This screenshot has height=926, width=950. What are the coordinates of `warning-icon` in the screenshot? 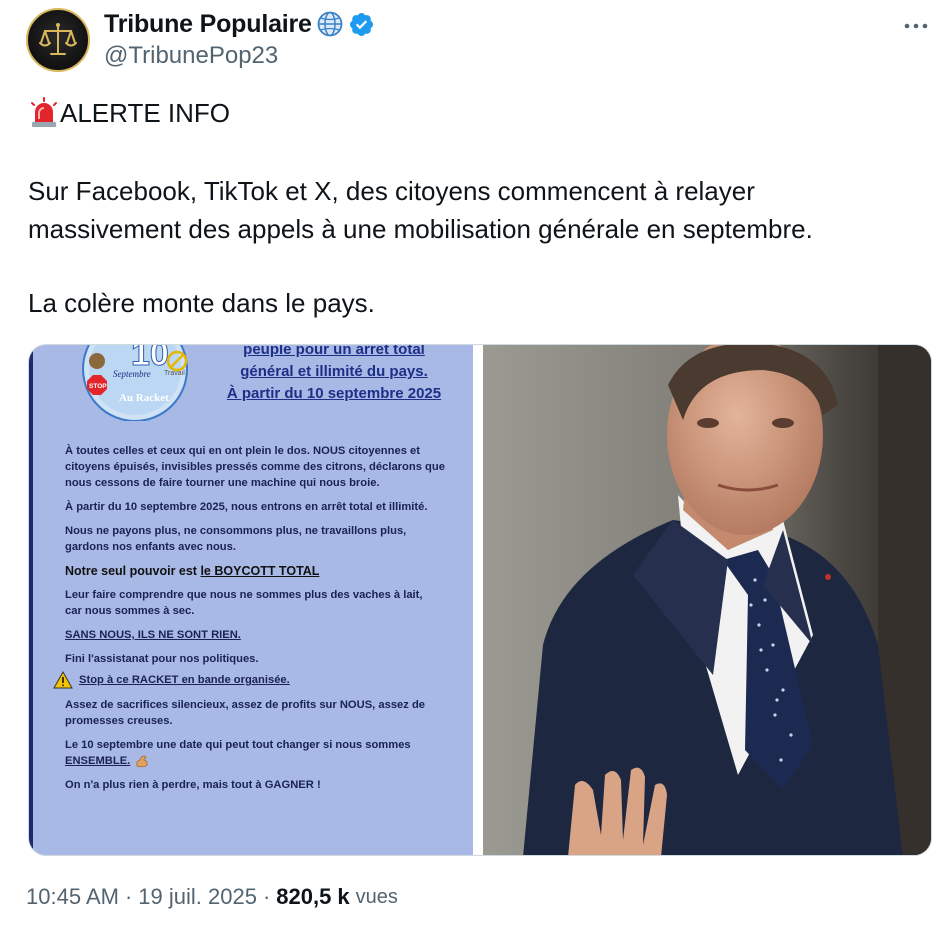 It's located at (63, 680).